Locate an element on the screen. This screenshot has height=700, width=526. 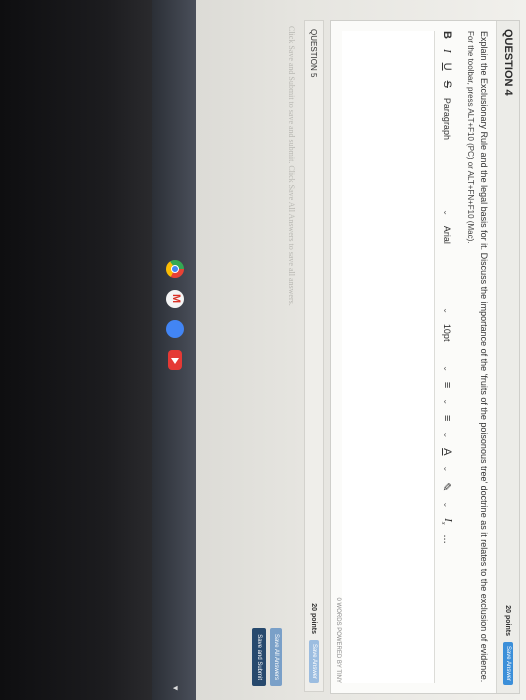
chrome-icon is located at coordinates (175, 269).